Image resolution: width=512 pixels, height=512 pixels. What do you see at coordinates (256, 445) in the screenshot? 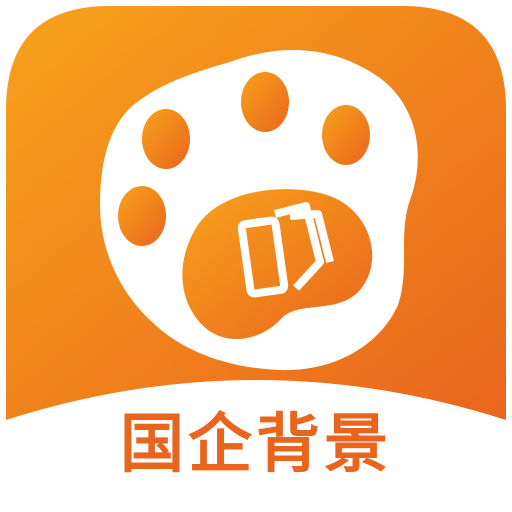
I see `app-caption: 国企背景` at bounding box center [256, 445].